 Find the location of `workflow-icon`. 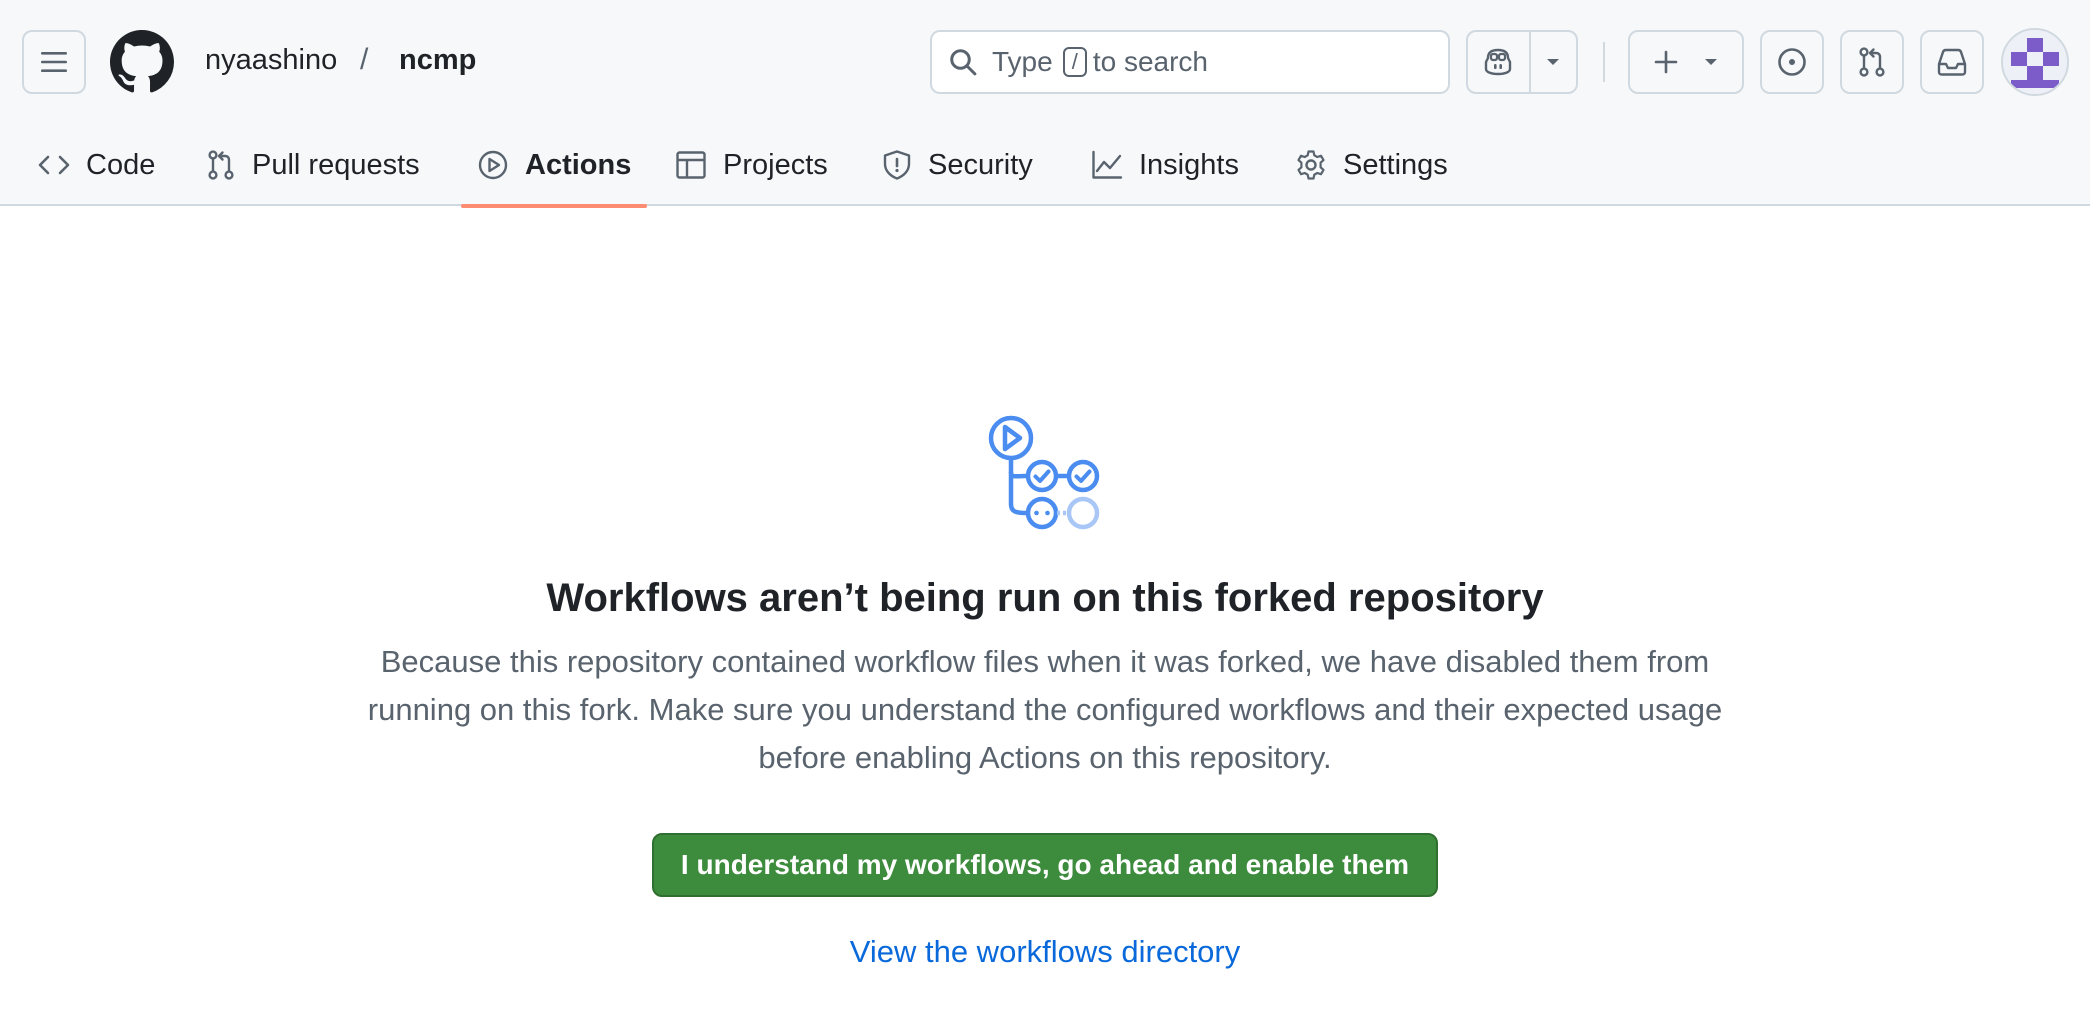

workflow-icon is located at coordinates (1044, 472).